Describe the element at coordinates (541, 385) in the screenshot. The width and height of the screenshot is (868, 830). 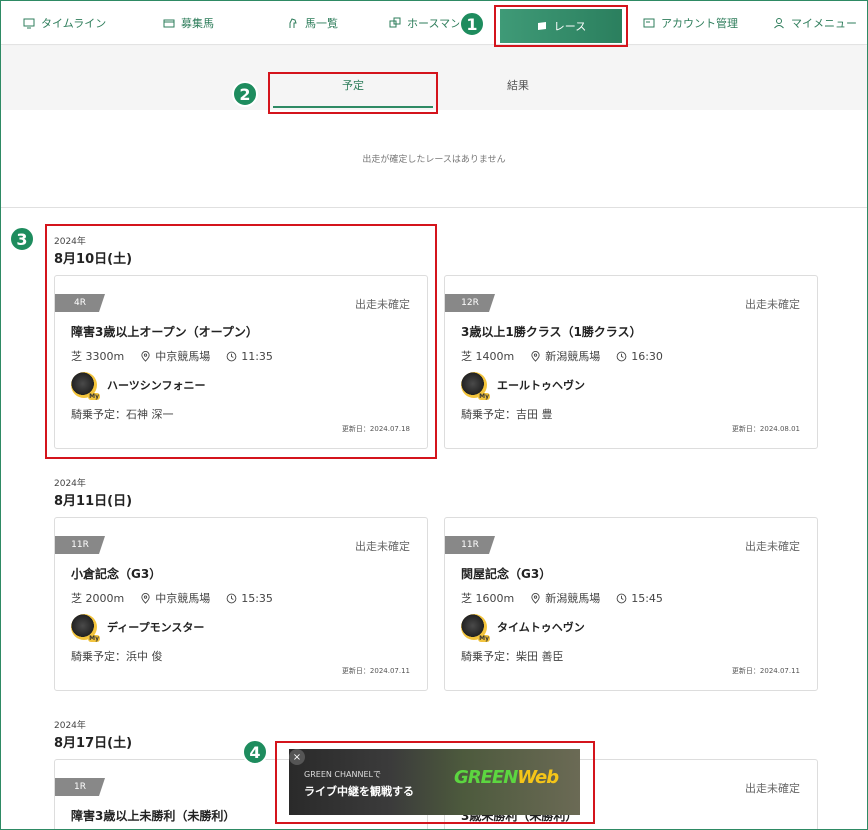
I see `horse-name: エールトゥヘヴン` at that location.